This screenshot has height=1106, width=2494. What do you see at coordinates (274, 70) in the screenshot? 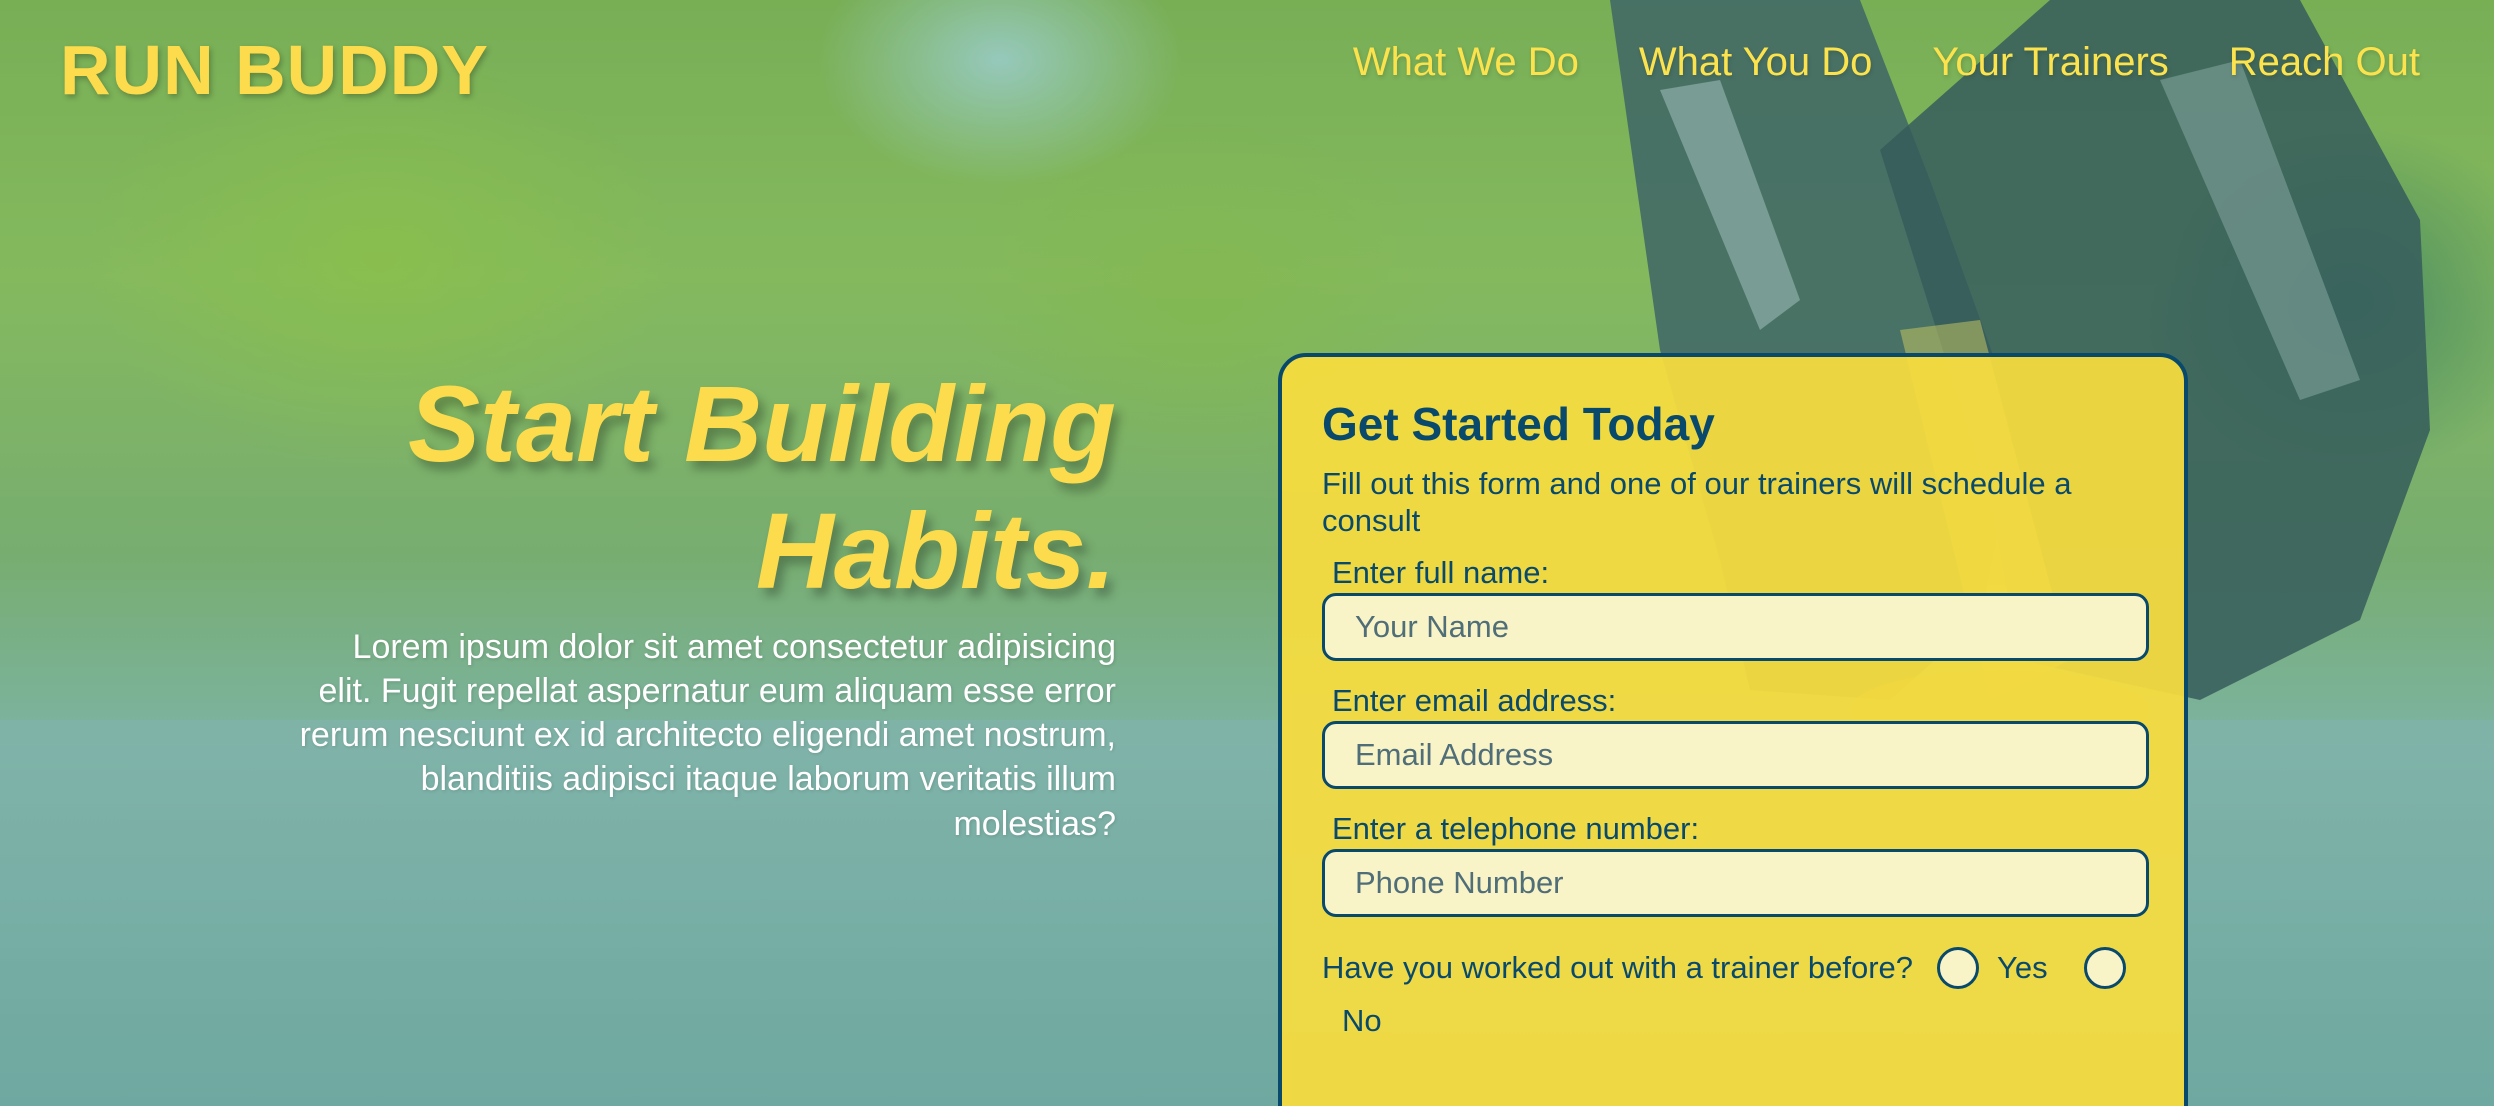
I see `brand-logo: RUN BUDDY` at bounding box center [274, 70].